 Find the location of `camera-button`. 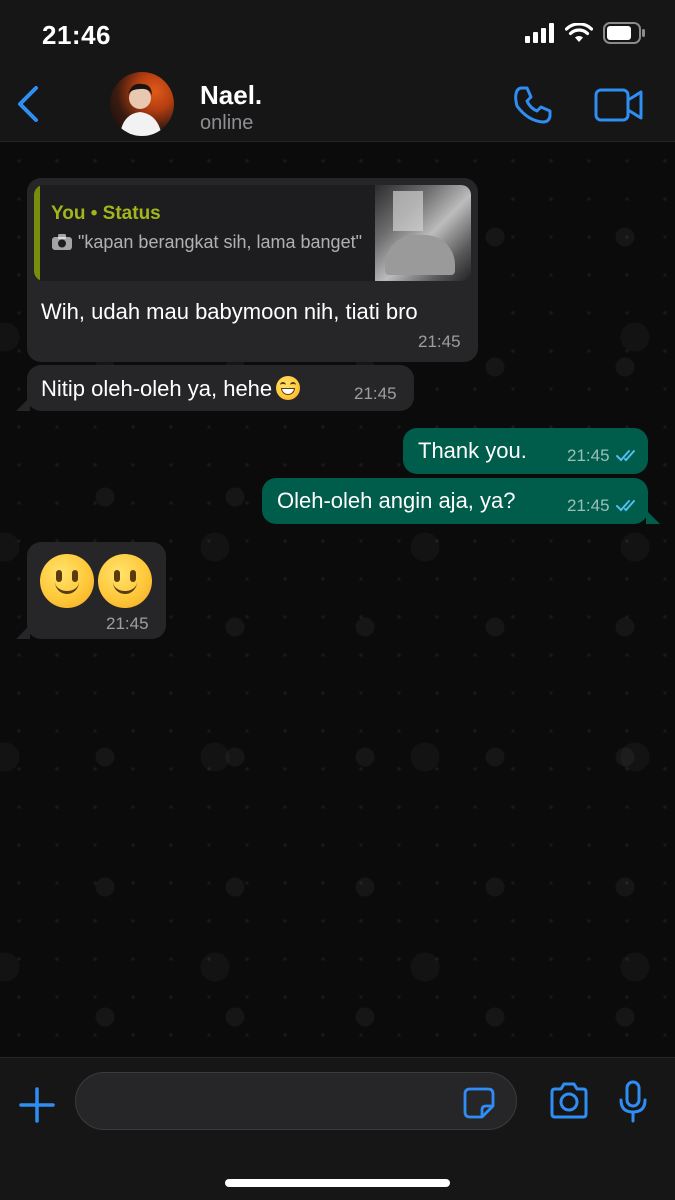

camera-button is located at coordinates (569, 1101).